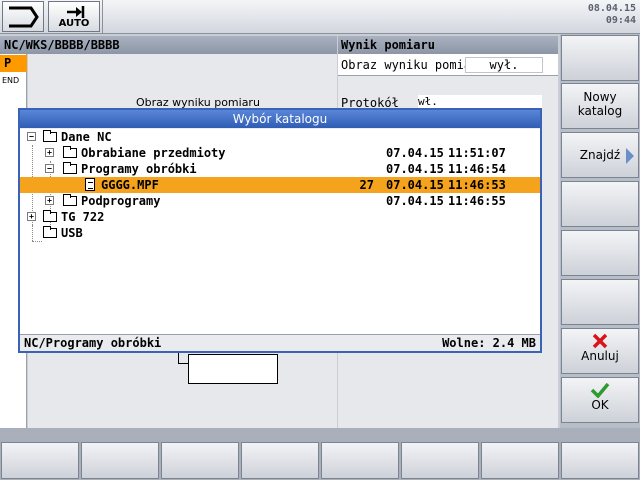  I want to click on vertical-softkeys: Nowy katalog Znajdź Anuluj OK, so click(600, 231).